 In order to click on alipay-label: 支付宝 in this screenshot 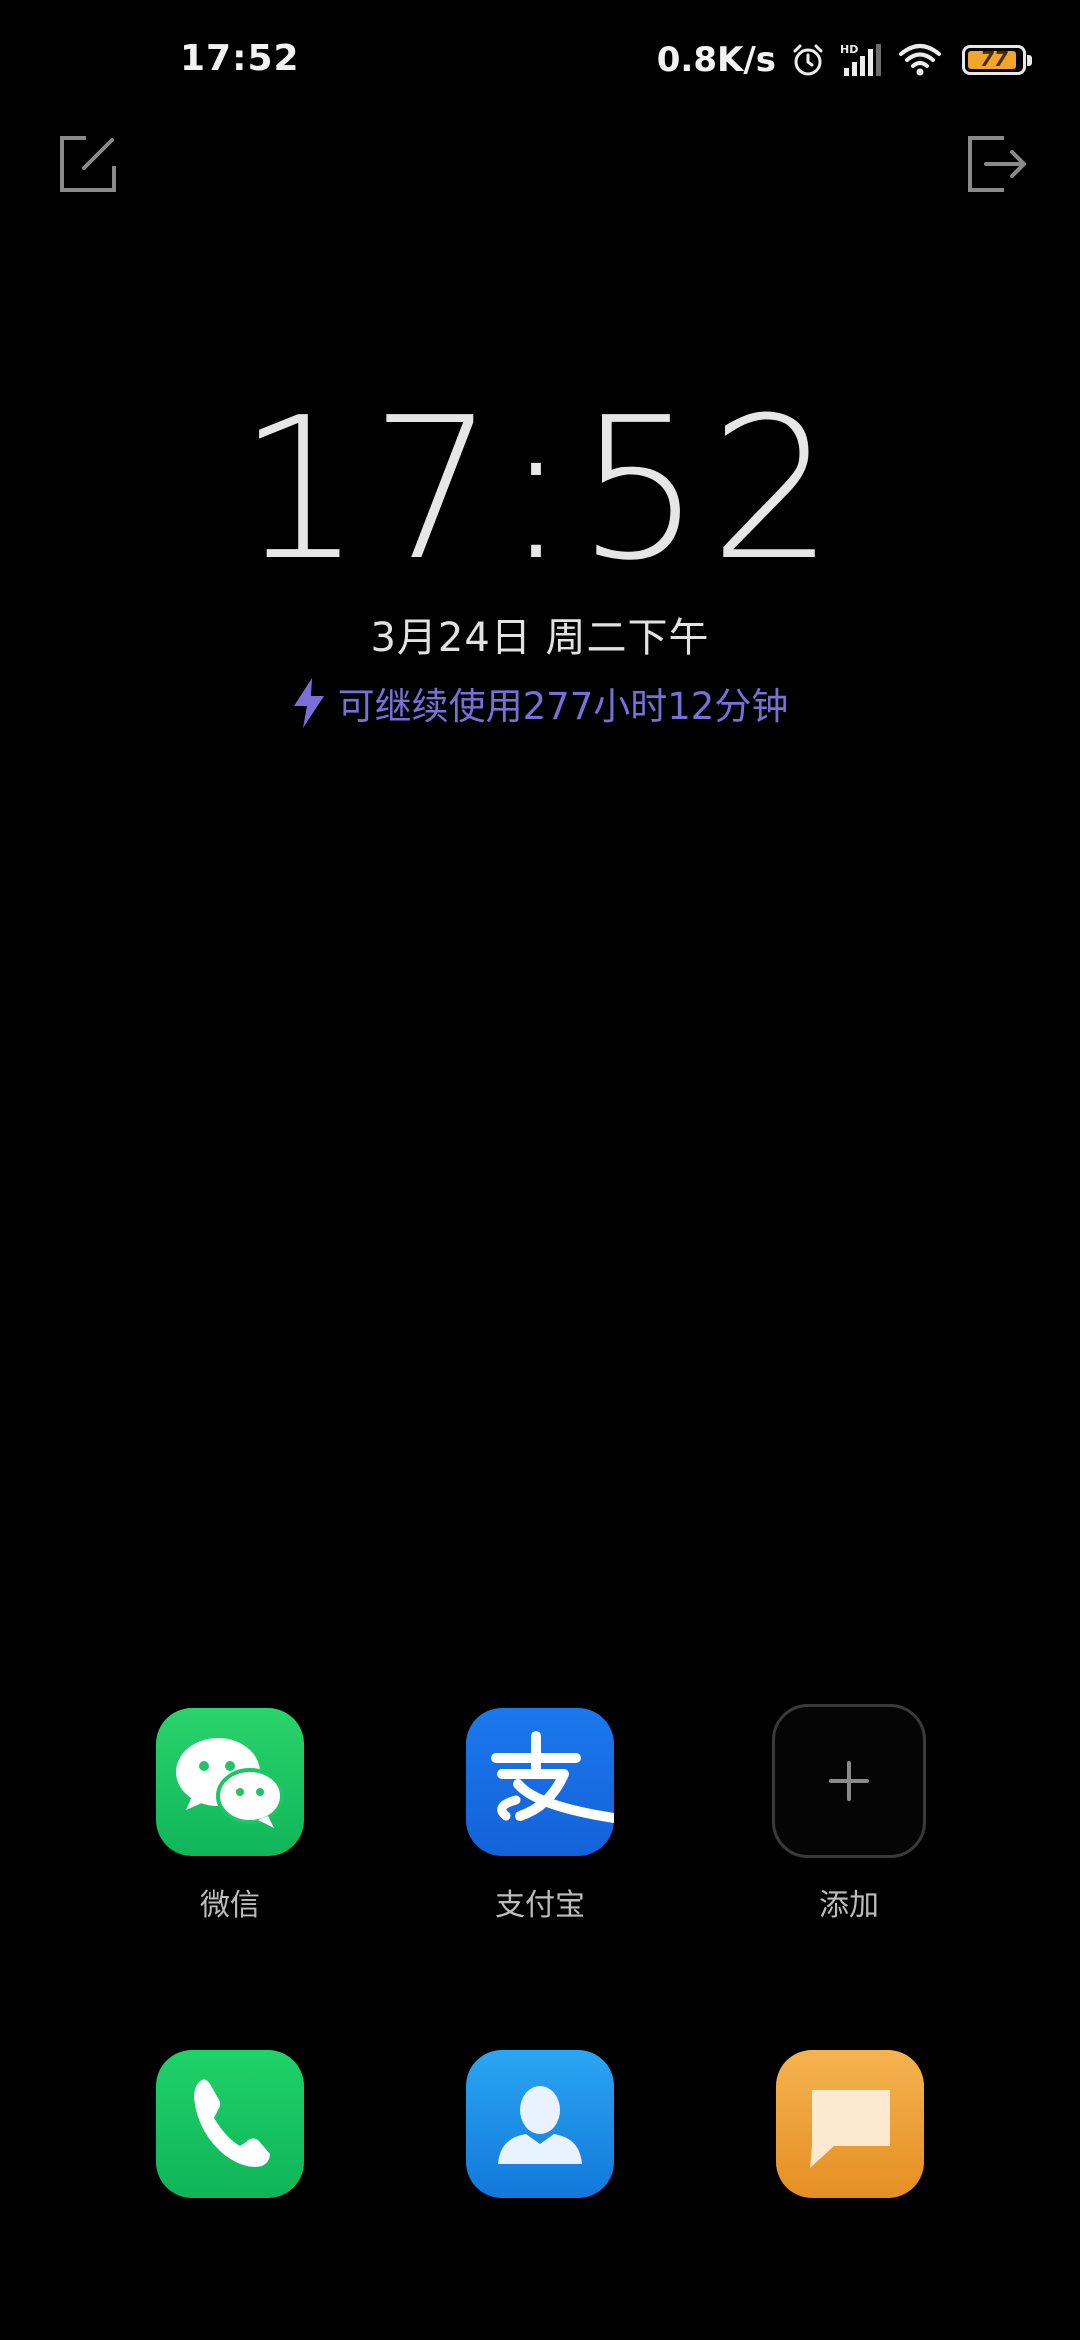, I will do `click(540, 1905)`.